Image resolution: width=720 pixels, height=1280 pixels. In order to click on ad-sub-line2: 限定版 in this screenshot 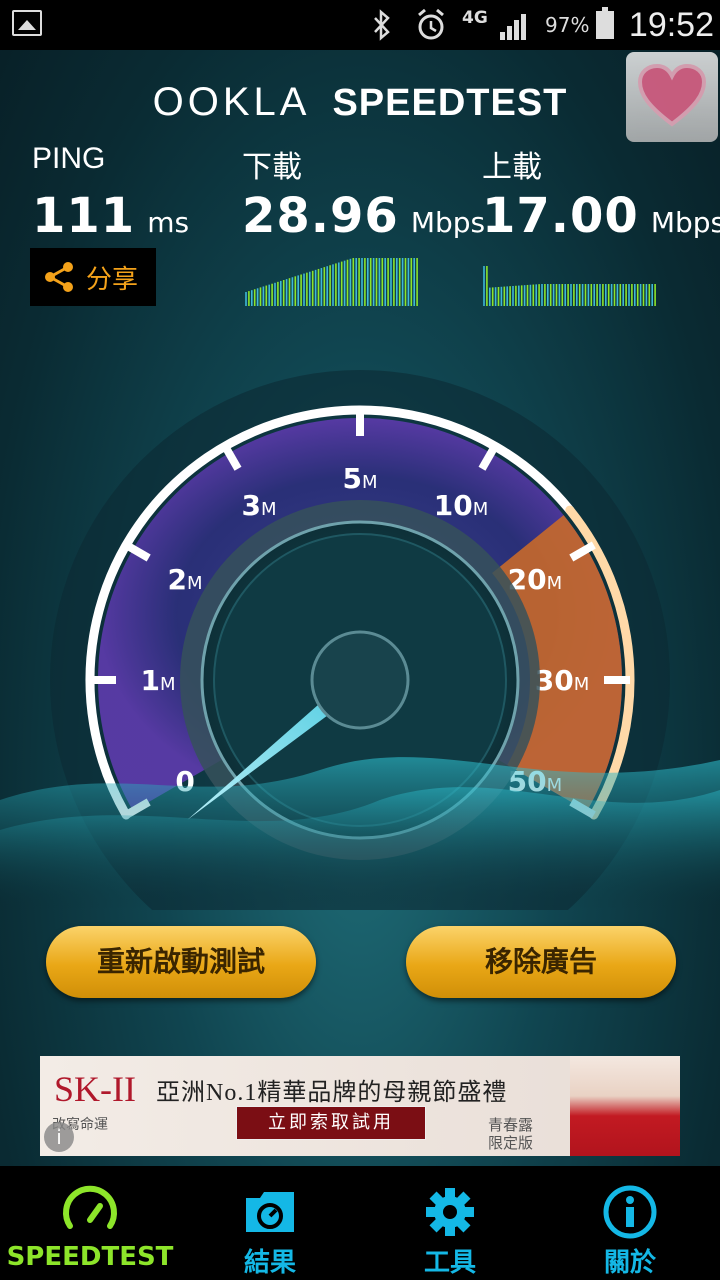, I will do `click(511, 1143)`.